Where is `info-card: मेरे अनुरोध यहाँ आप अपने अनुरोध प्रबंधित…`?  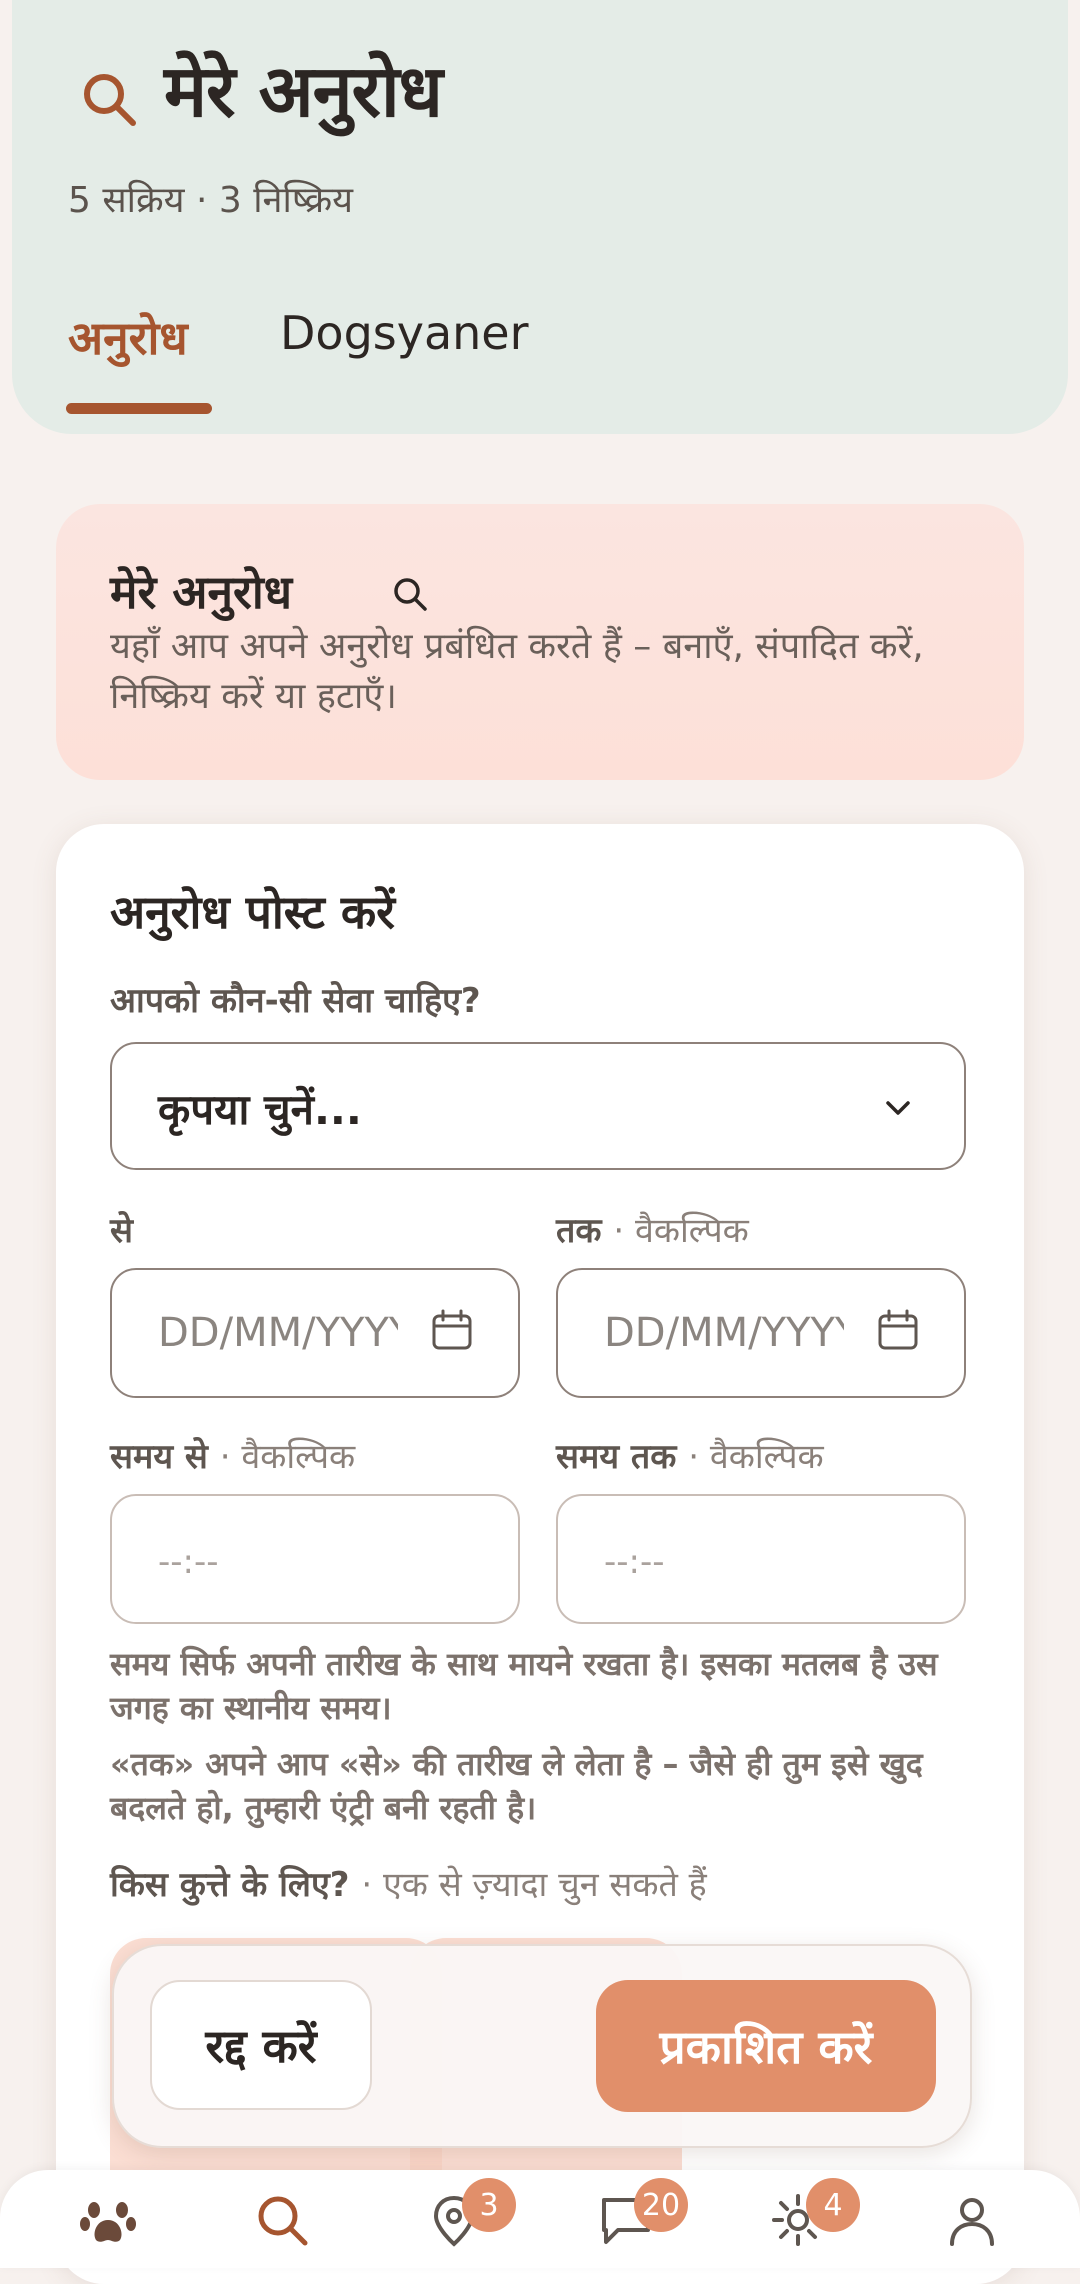 info-card: मेरे अनुरोध यहाँ आप अपने अनुरोध प्रबंधित… is located at coordinates (540, 642).